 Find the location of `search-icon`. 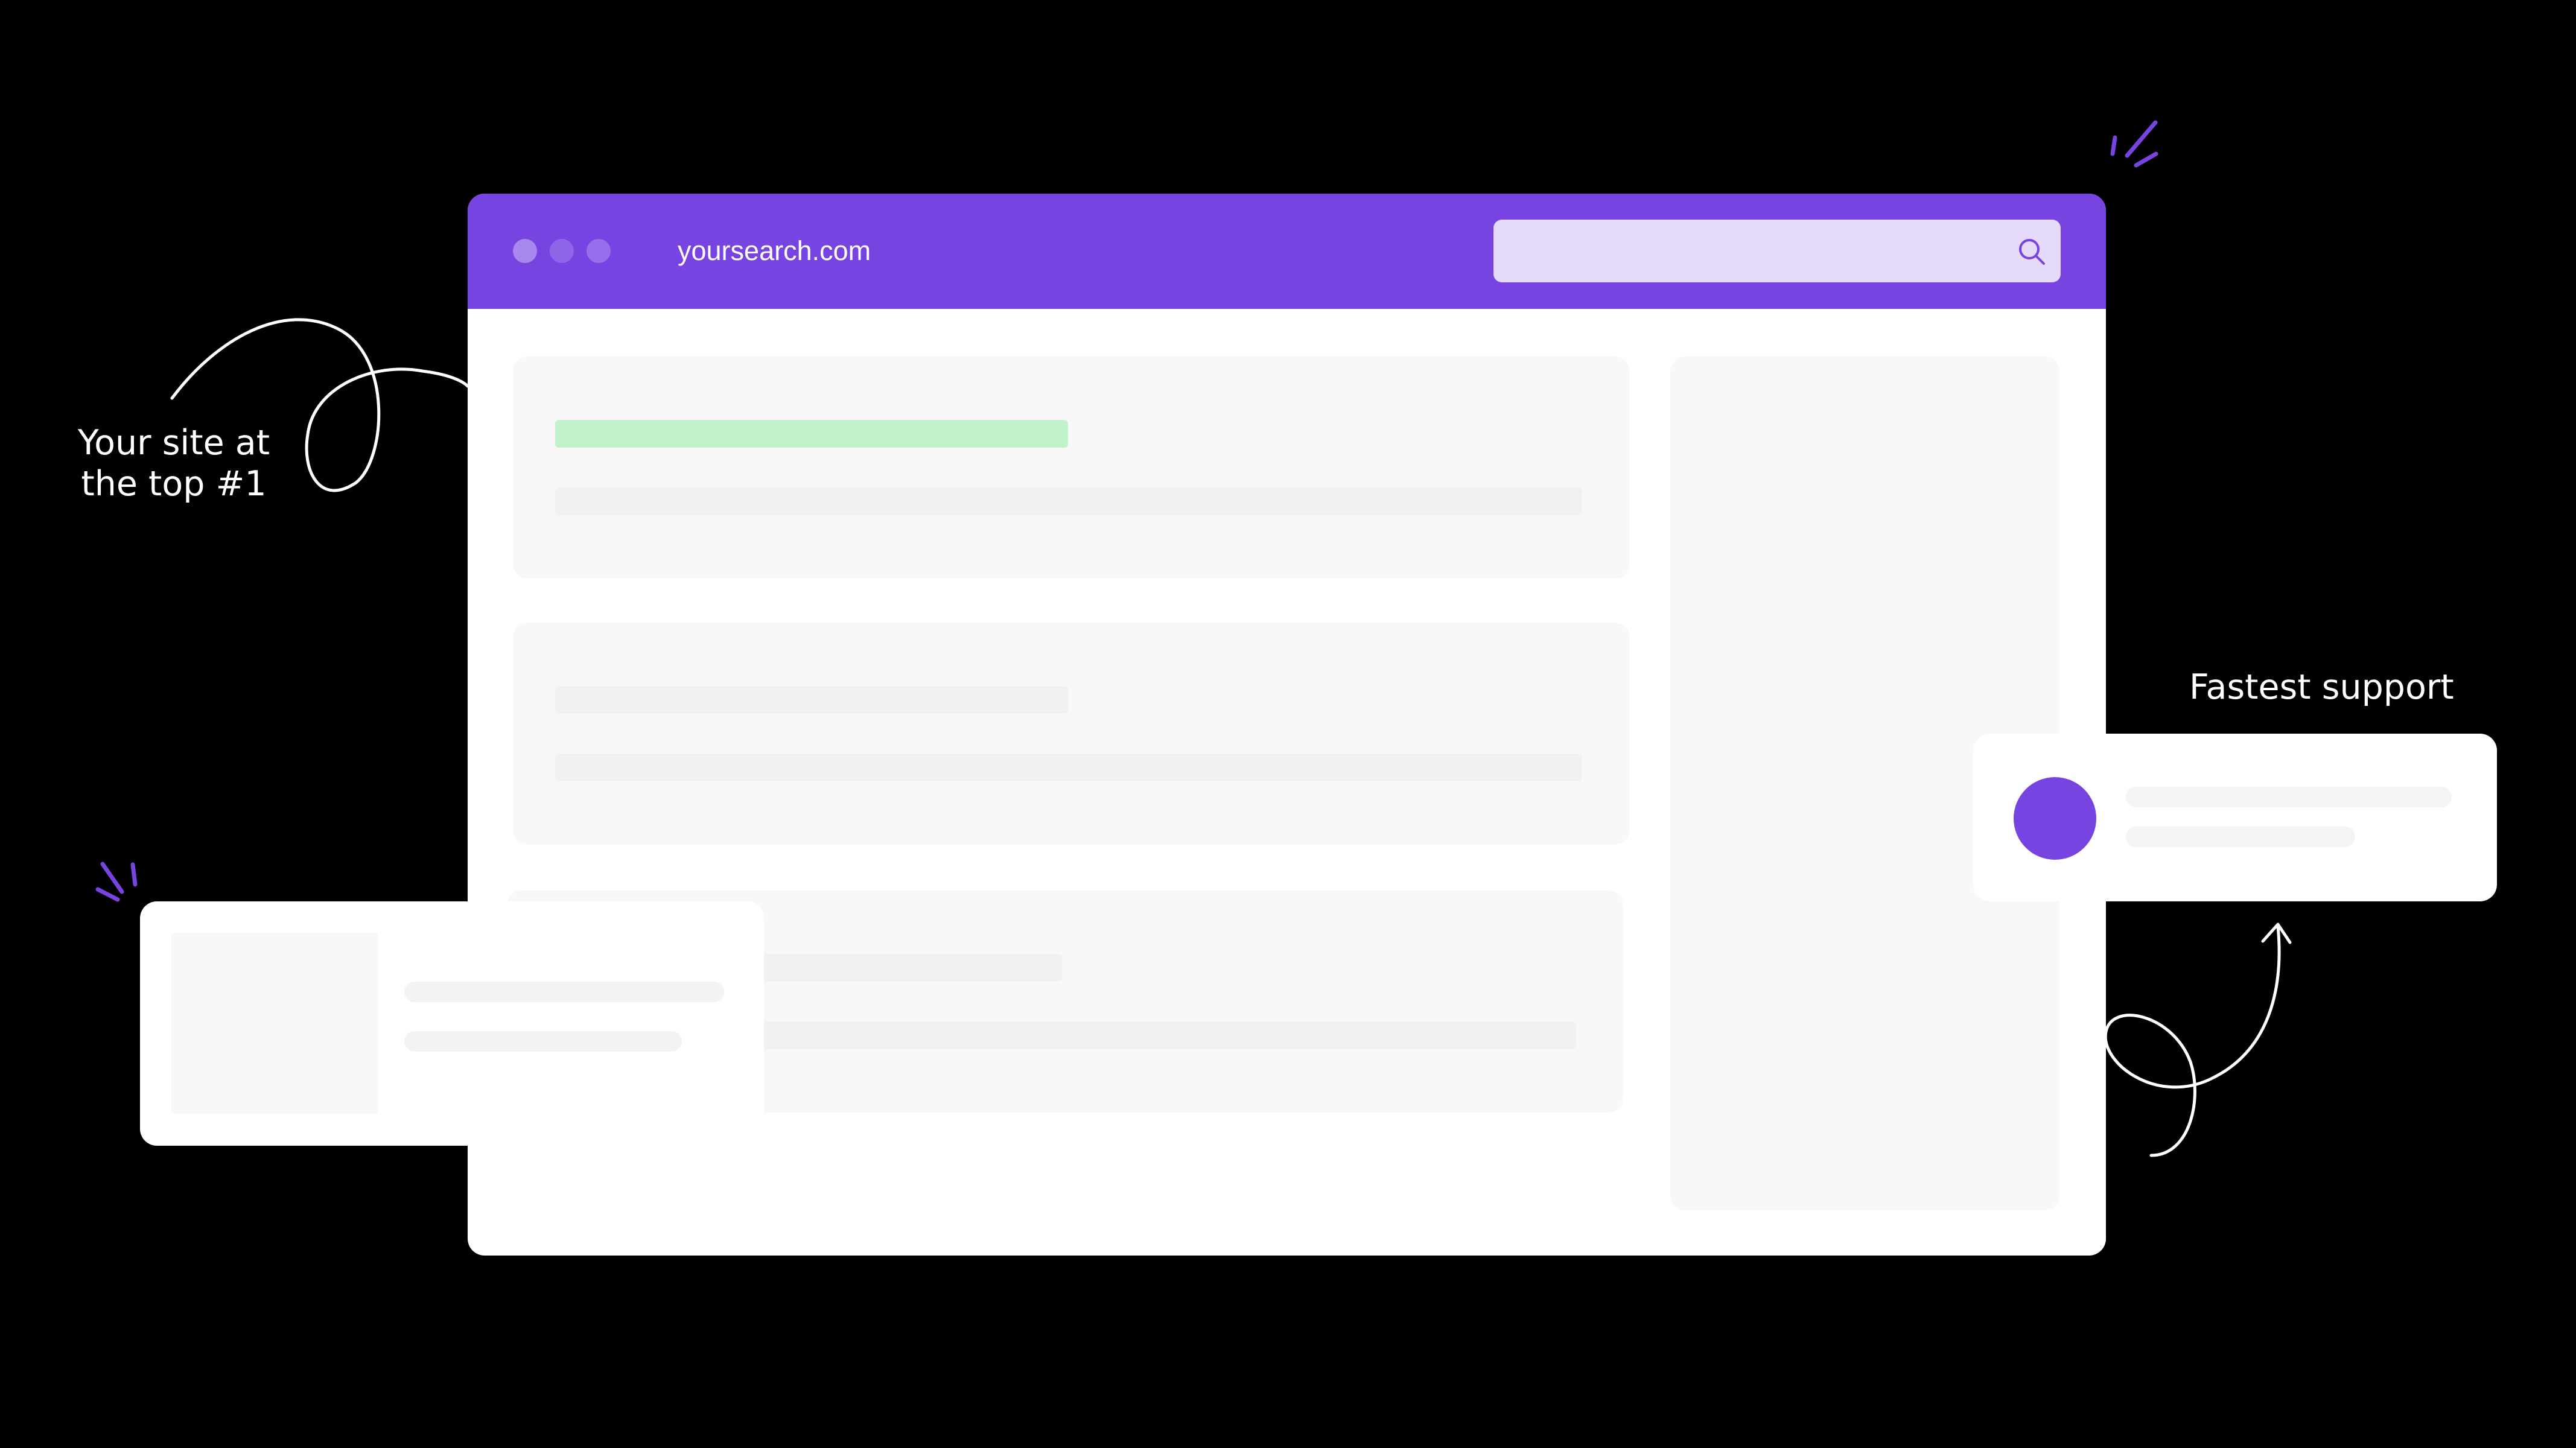

search-icon is located at coordinates (2032, 252).